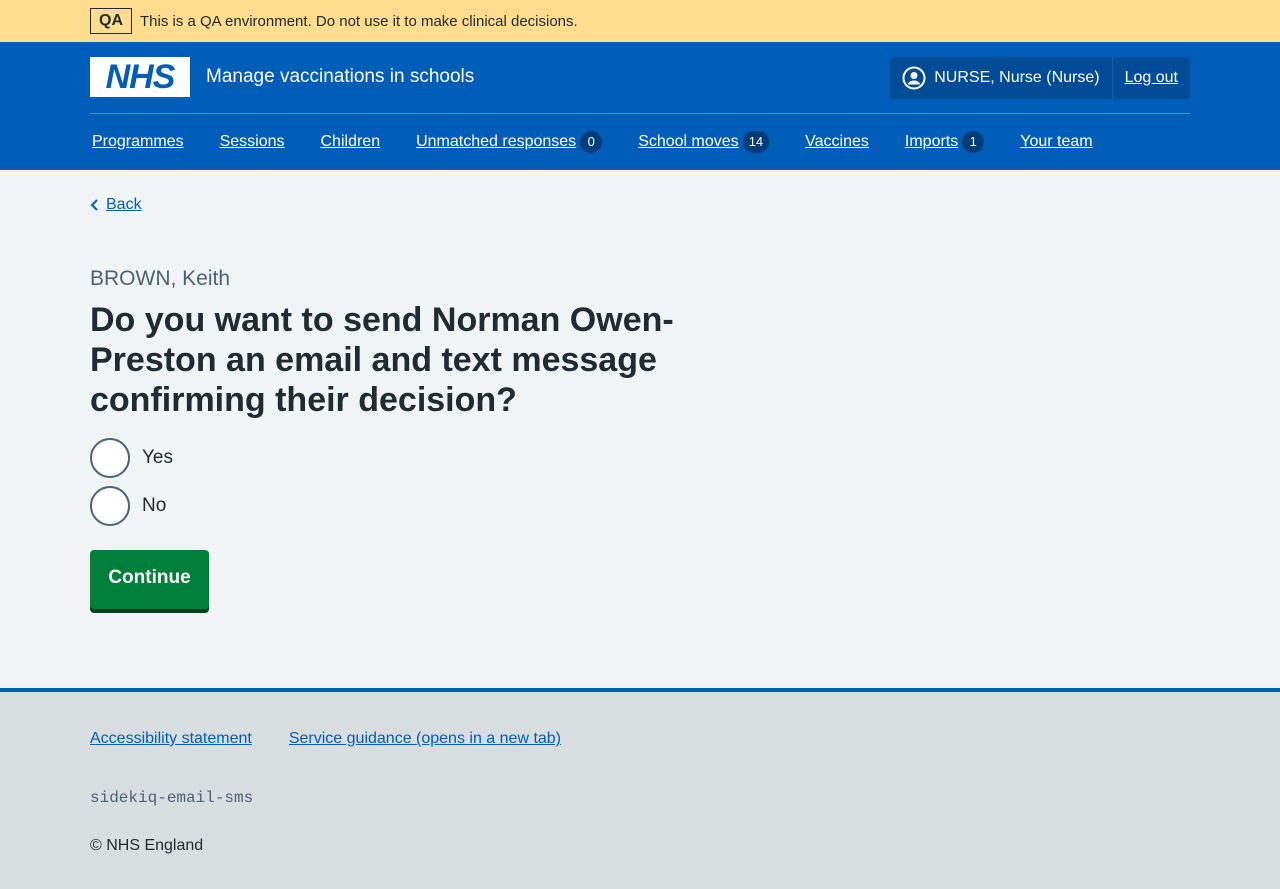 The height and width of the screenshot is (889, 1280). I want to click on account-menu: NURSE, Nurse (Nurse) Log out, so click(1040, 78).